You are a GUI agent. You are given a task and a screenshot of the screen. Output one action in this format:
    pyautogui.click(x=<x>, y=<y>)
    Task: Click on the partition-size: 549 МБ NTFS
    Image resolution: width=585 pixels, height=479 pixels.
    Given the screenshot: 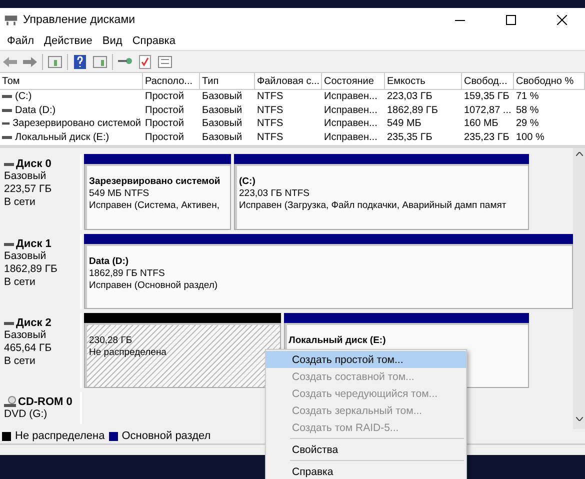 What is the action you would take?
    pyautogui.click(x=119, y=194)
    